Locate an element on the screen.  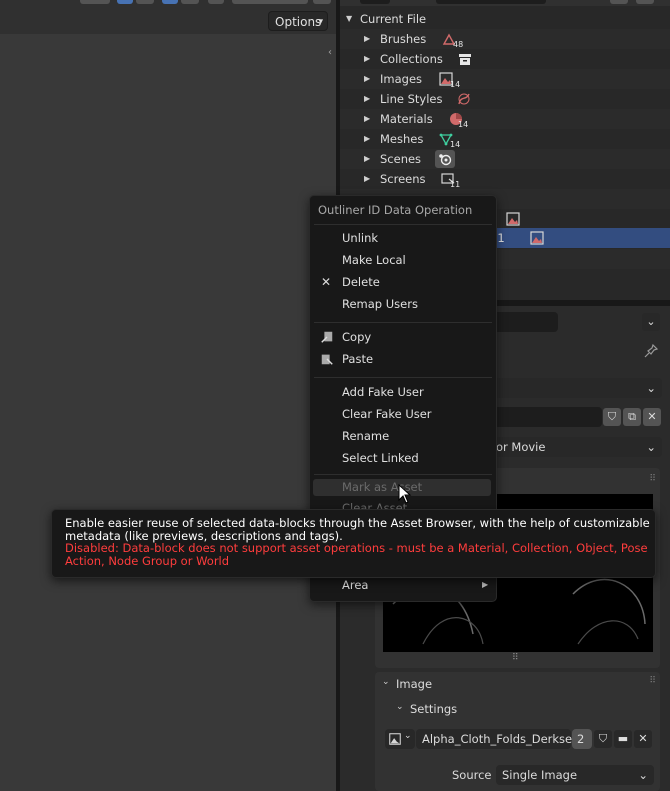
datablock-name-field: . is located at coordinates (546, 417).